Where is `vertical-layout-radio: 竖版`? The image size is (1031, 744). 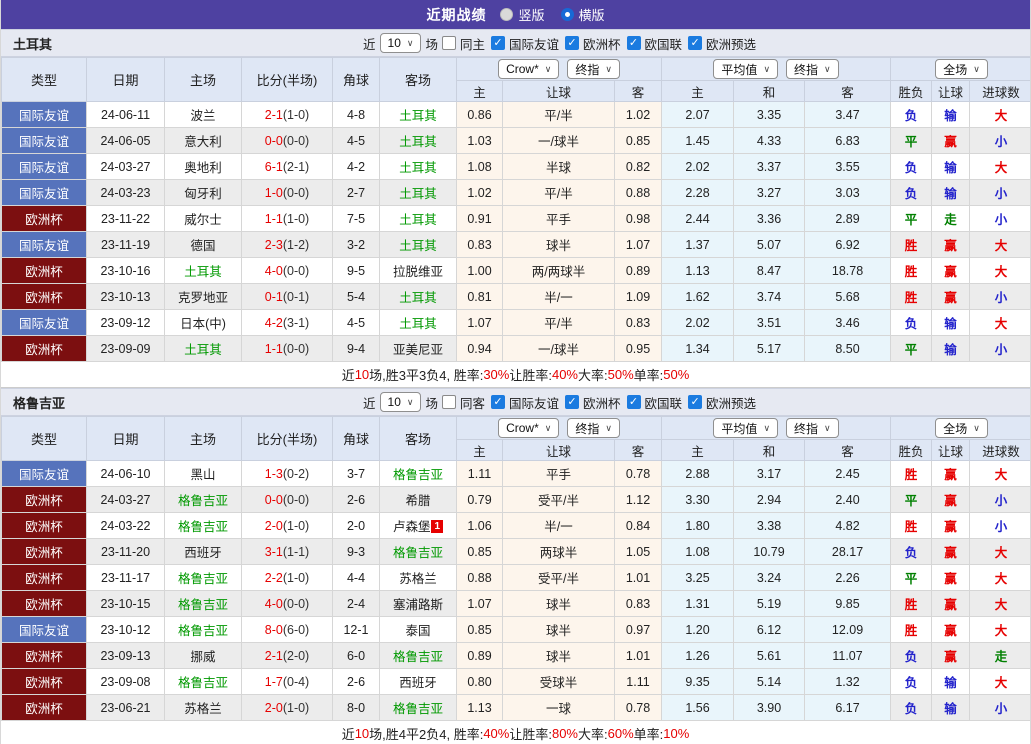 vertical-layout-radio: 竖版 is located at coordinates (522, 14).